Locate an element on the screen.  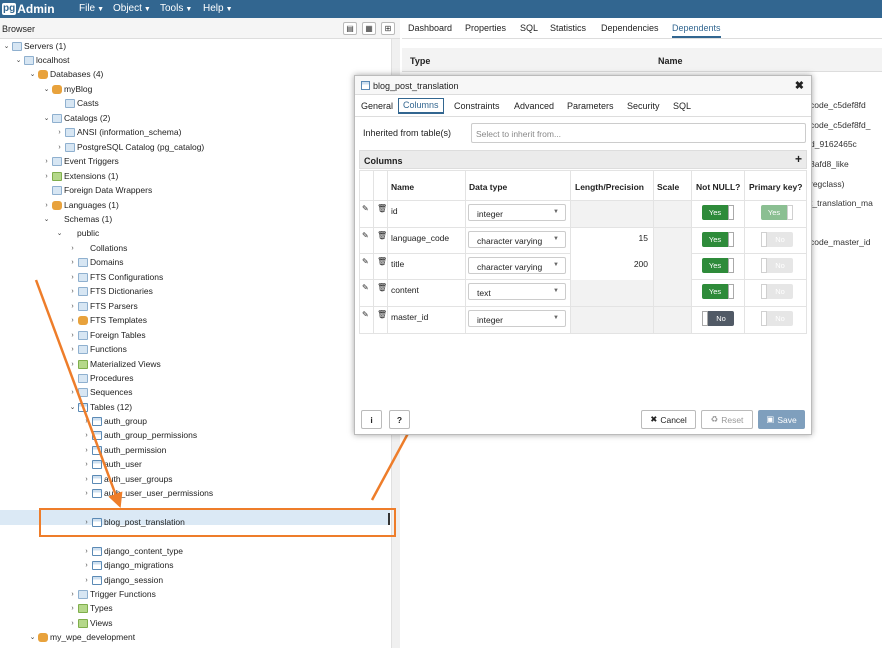
filter-rows-icon: ⊞ is located at coordinates (388, 28).